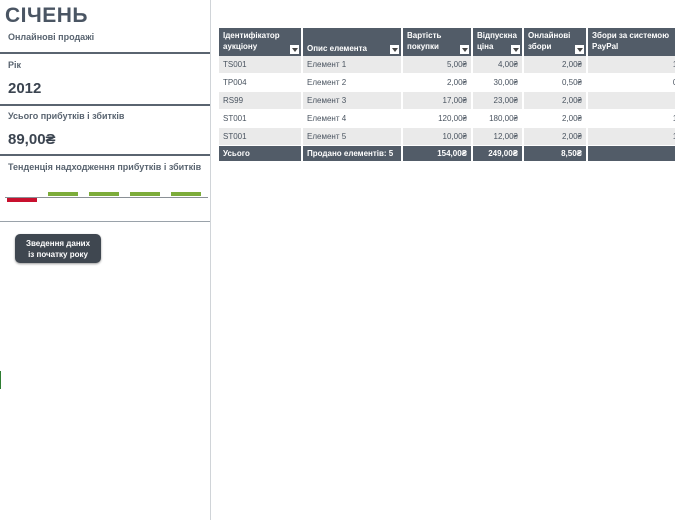 This screenshot has width=675, height=520. Describe the element at coordinates (437, 42) in the screenshot. I see `col-header-purchase-cost: Вартість покупки` at that location.